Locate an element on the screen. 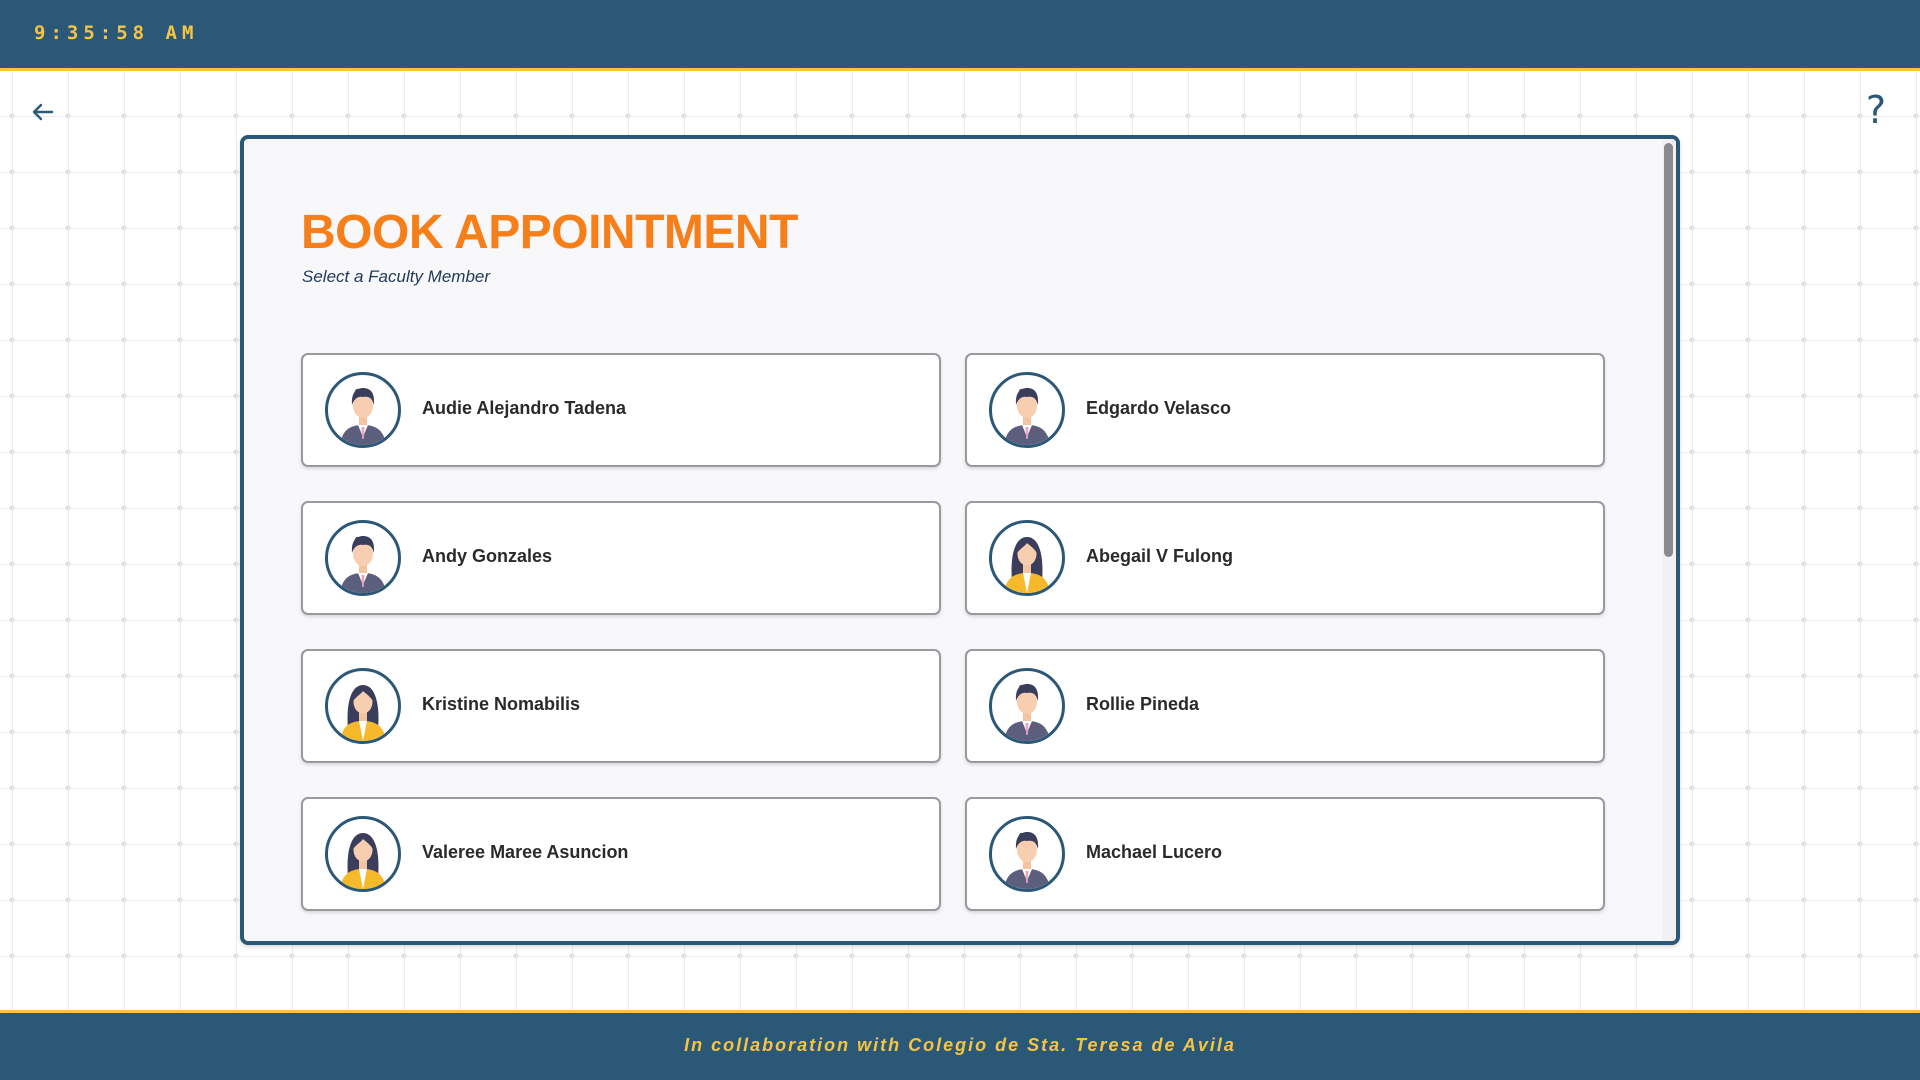  help-button: ? is located at coordinates (1876, 110).